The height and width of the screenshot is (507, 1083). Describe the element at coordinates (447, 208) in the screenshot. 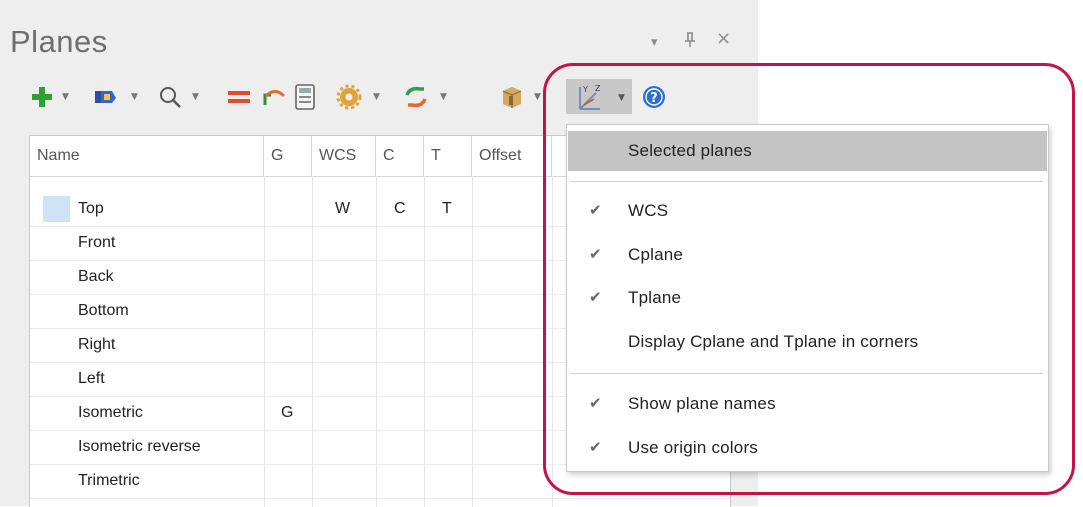

I see `plane-t-flag: T` at that location.